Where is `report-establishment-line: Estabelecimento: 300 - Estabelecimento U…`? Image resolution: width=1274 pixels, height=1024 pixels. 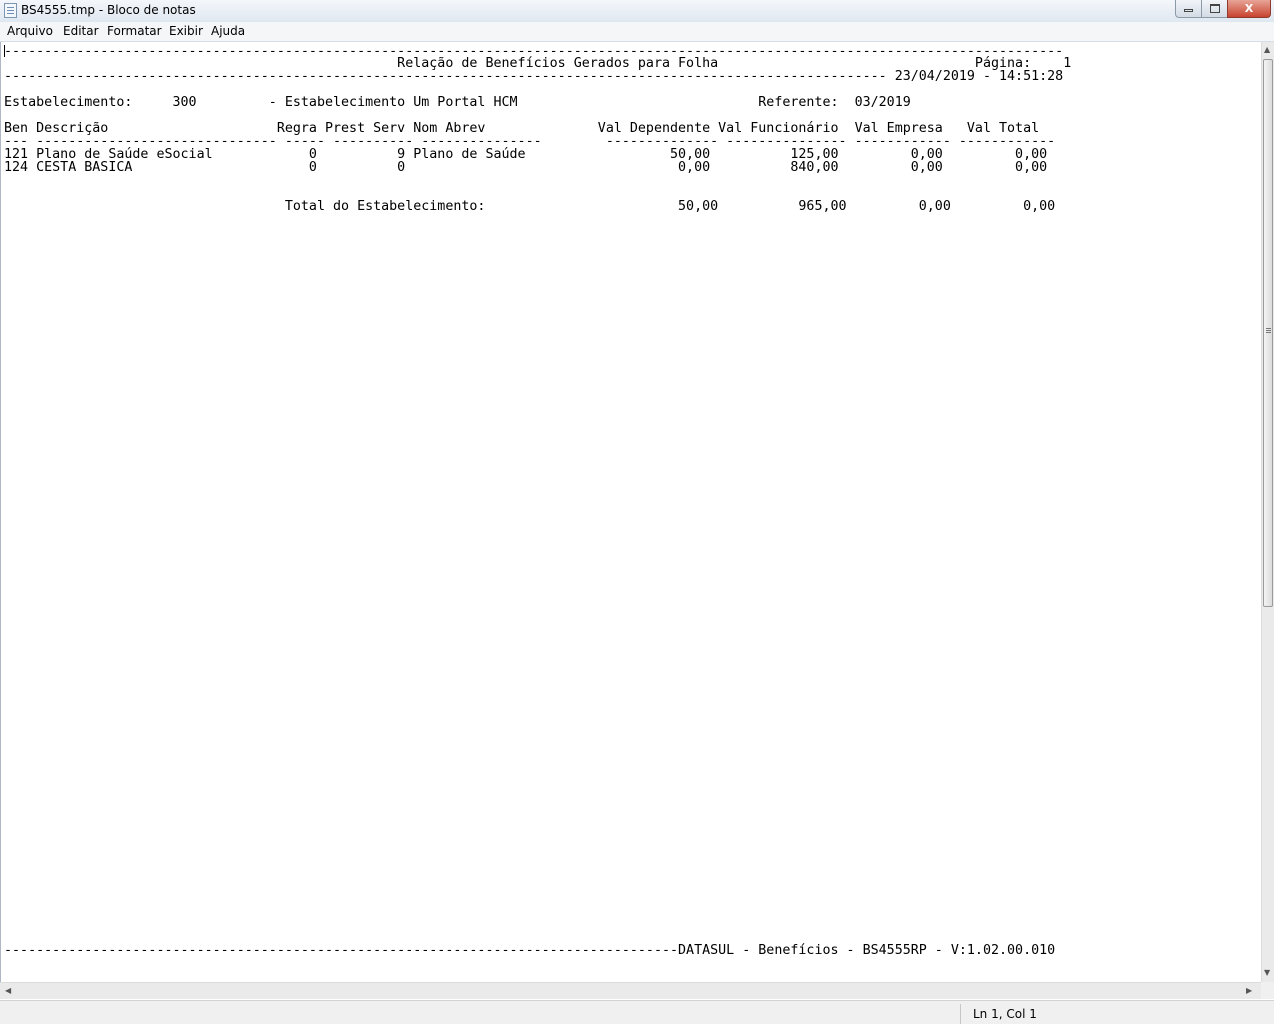
report-establishment-line: Estabelecimento: 300 - Estabelecimento U… is located at coordinates (457, 102).